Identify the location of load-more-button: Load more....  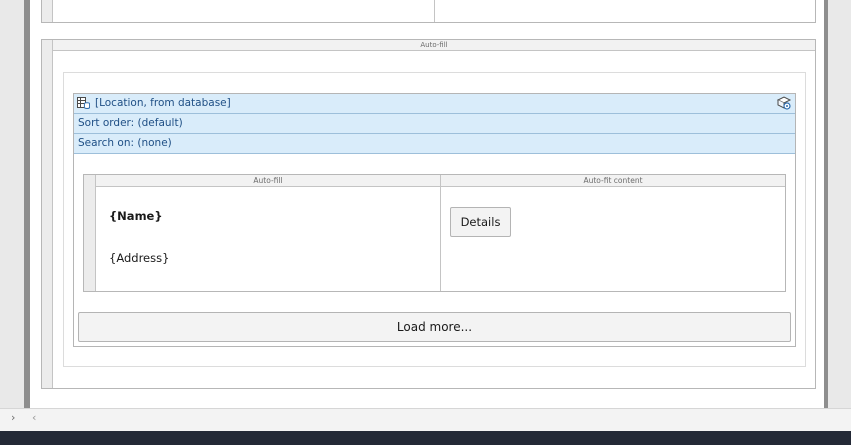
(434, 327).